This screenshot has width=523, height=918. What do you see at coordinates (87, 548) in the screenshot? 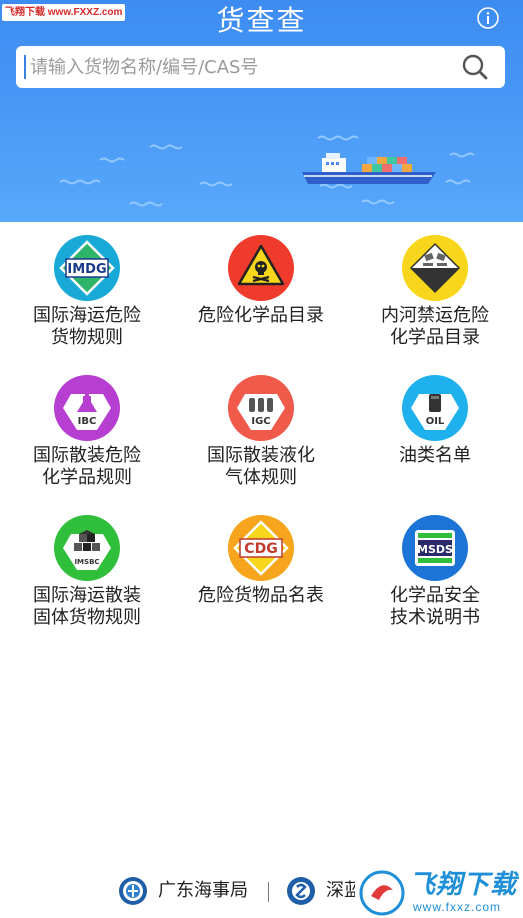
I see `imsbc-icon: IMSBC` at bounding box center [87, 548].